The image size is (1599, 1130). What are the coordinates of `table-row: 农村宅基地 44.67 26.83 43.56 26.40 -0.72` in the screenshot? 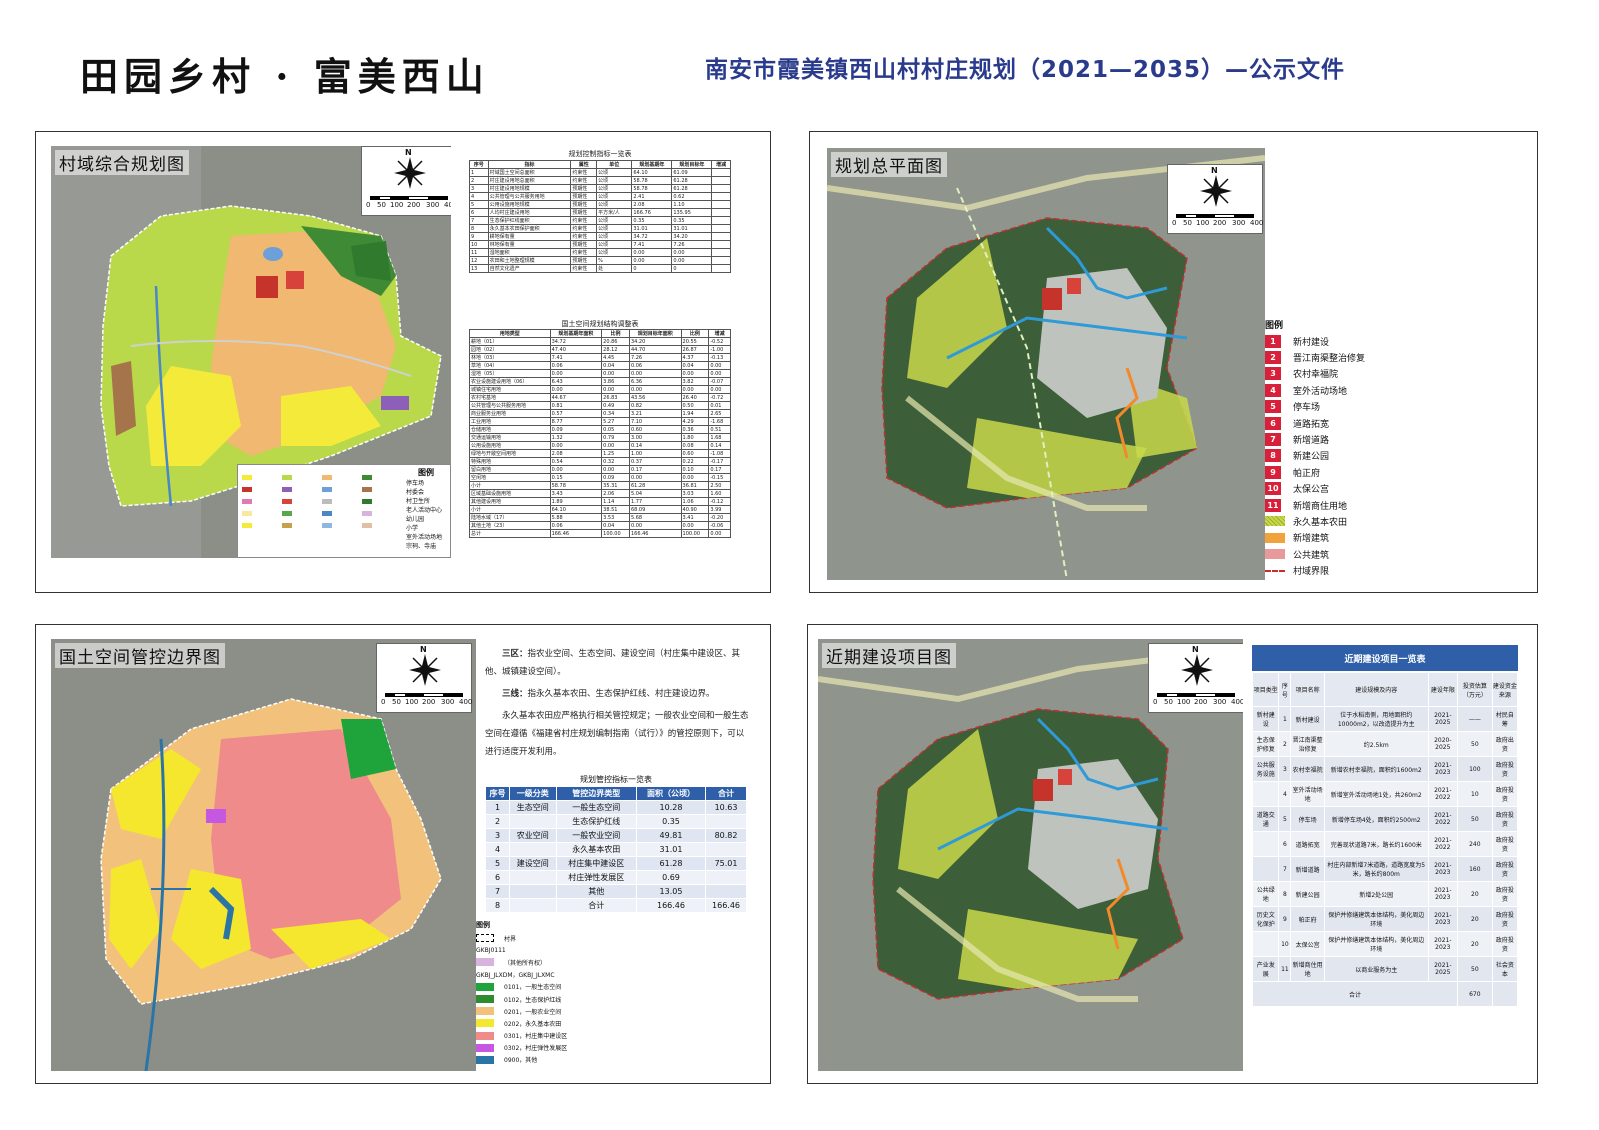 It's located at (600, 397).